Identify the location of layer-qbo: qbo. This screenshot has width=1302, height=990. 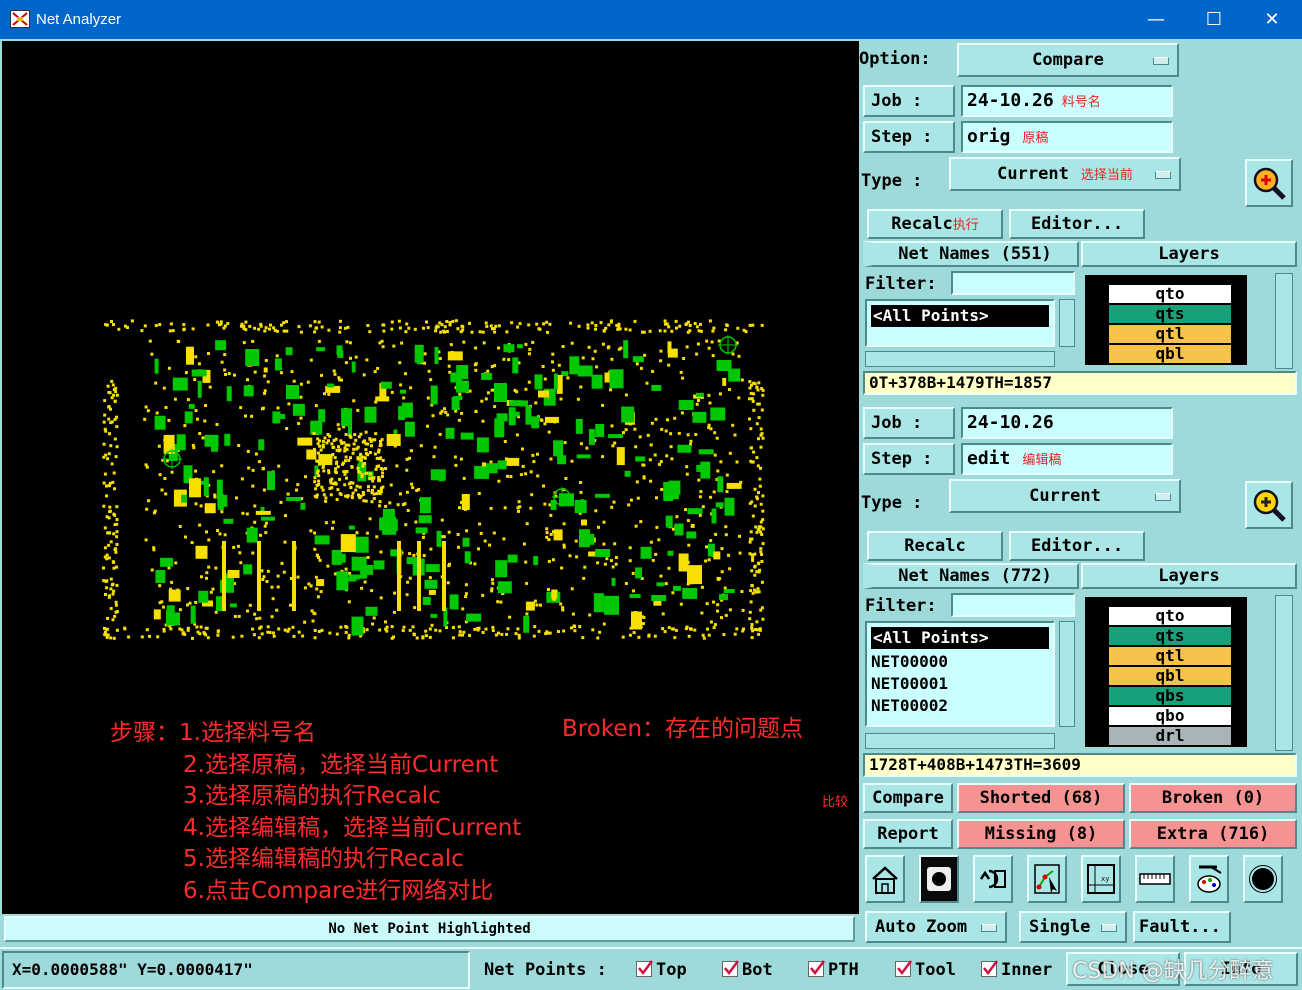
(1170, 716).